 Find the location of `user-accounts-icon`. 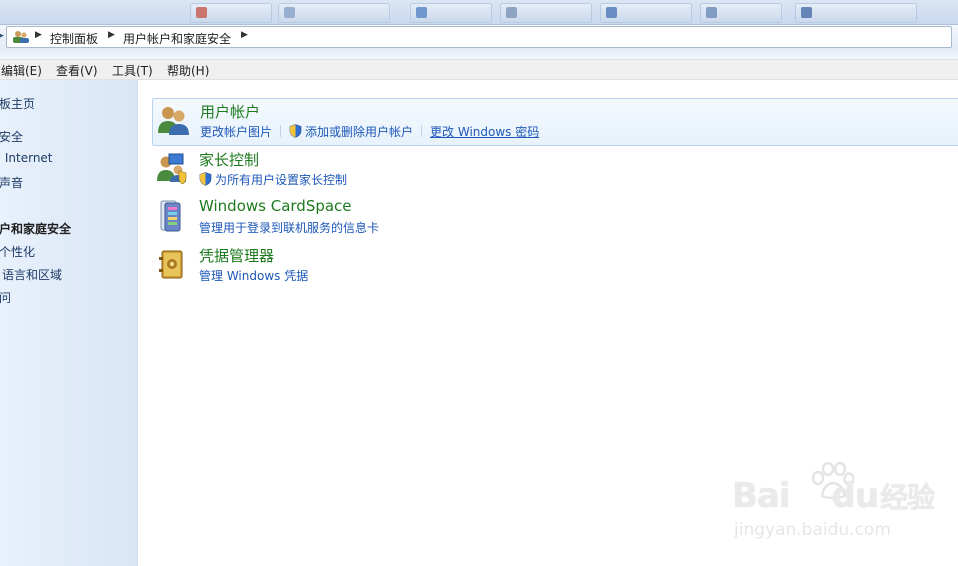

user-accounts-icon is located at coordinates (173, 121).